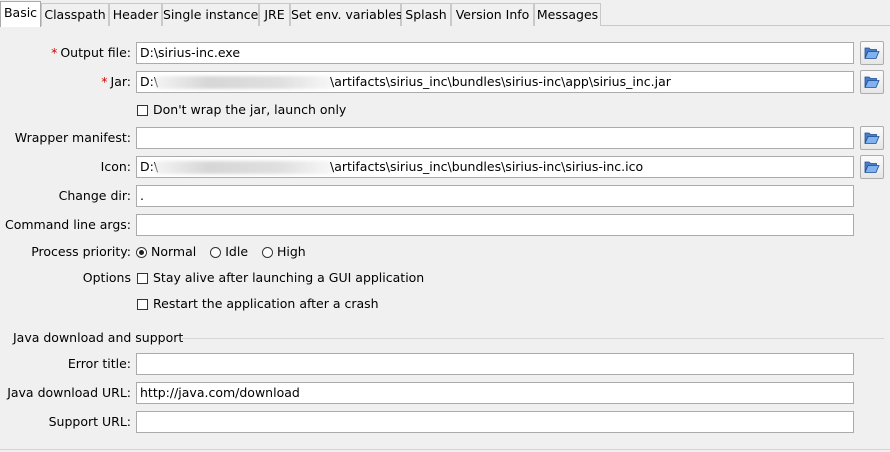 Image resolution: width=890 pixels, height=452 pixels. Describe the element at coordinates (250, 109) in the screenshot. I see `dont-wrap-label: Don't wrap the jar, launch only` at that location.